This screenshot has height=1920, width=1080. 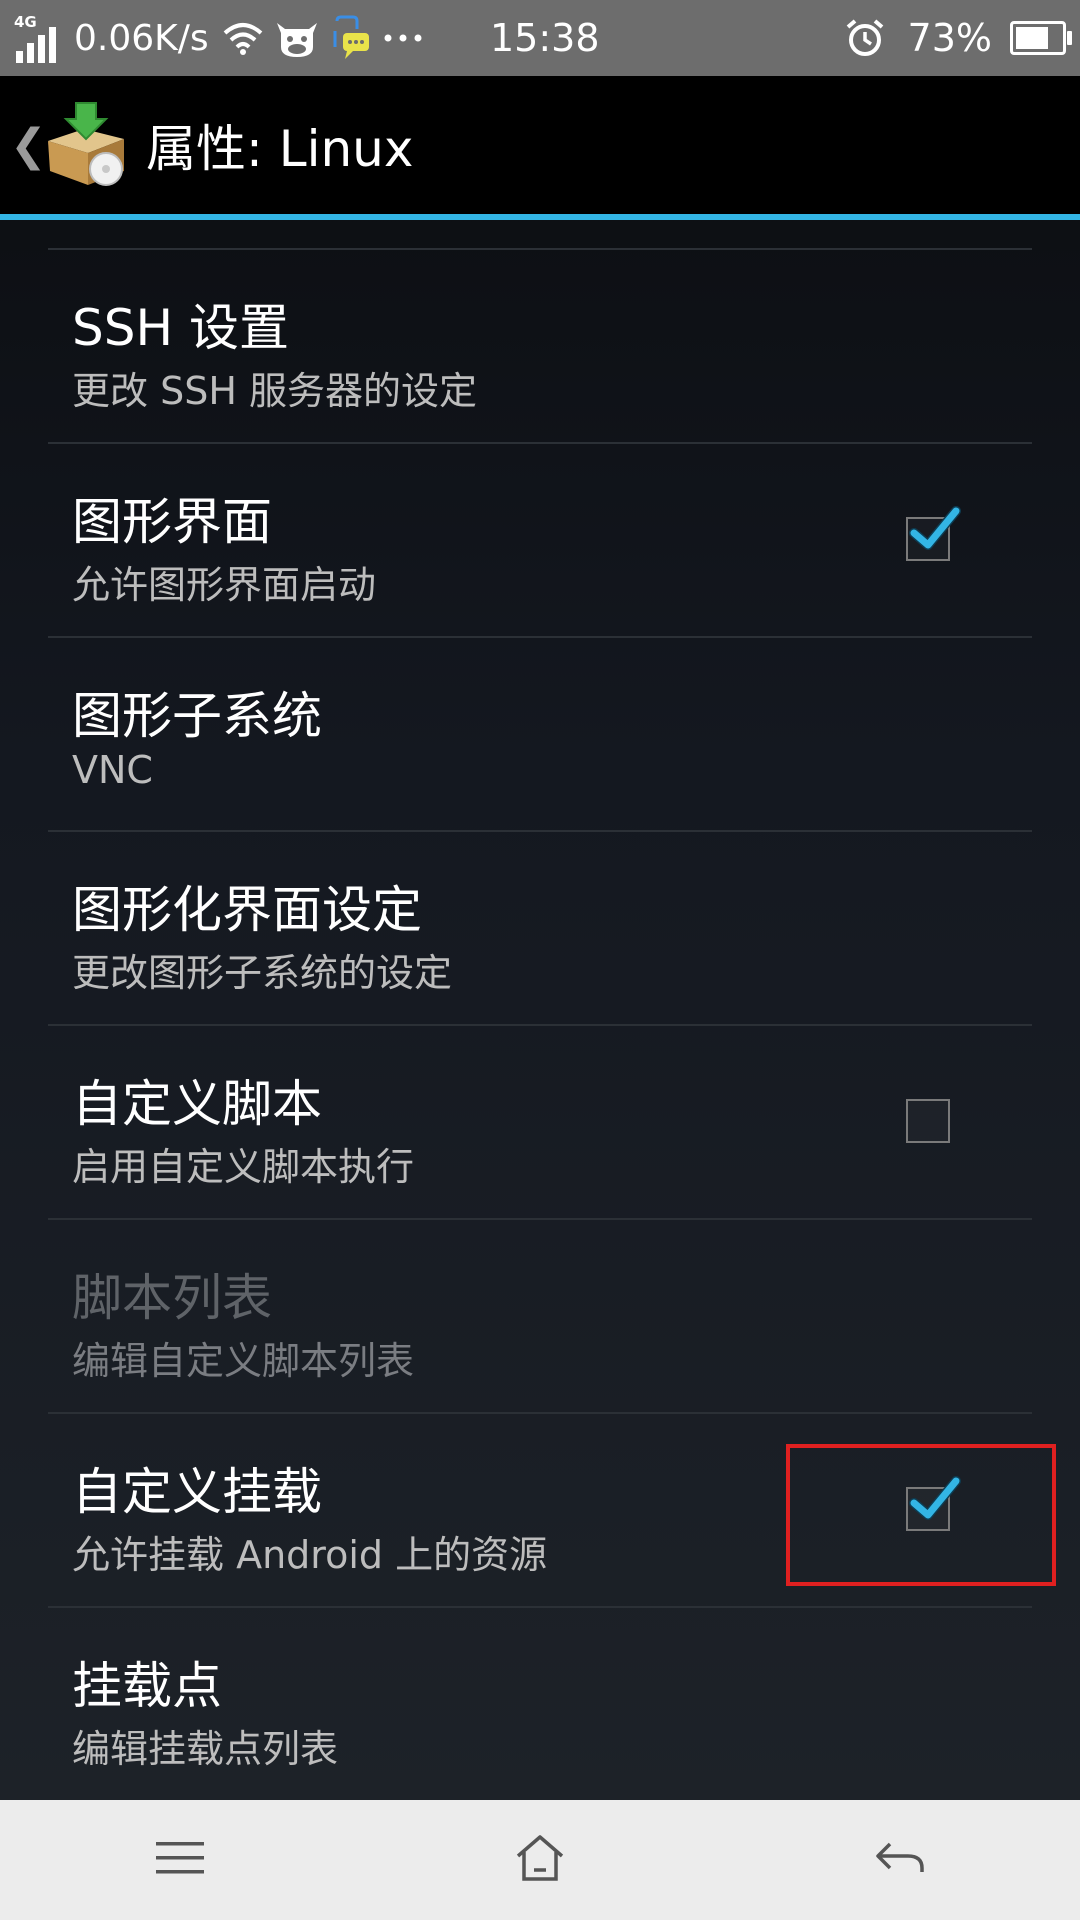 I want to click on pref-ssh-settings: SSH 设置 更改 SSH 服务器的设定, so click(x=540, y=346).